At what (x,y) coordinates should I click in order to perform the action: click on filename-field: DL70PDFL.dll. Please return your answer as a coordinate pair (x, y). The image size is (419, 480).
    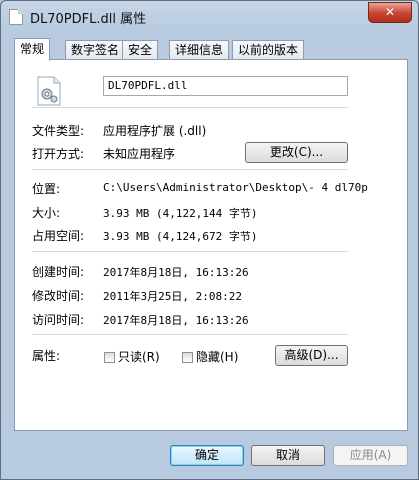
    Looking at the image, I should click on (225, 86).